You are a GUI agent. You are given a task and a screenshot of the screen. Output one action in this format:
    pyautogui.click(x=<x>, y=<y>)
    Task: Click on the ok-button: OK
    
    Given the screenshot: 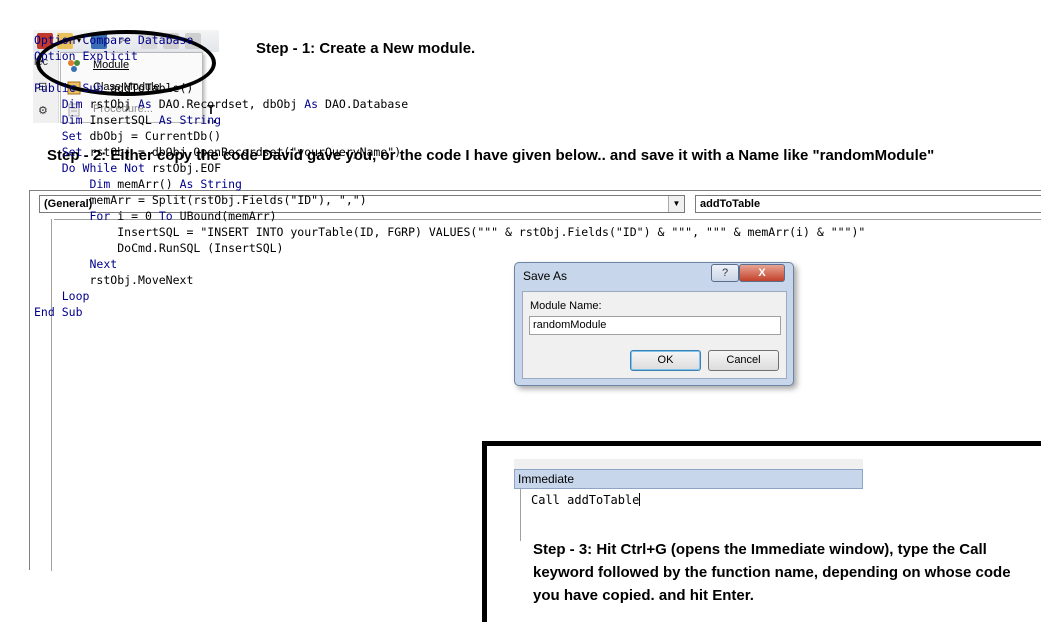 What is the action you would take?
    pyautogui.click(x=665, y=360)
    